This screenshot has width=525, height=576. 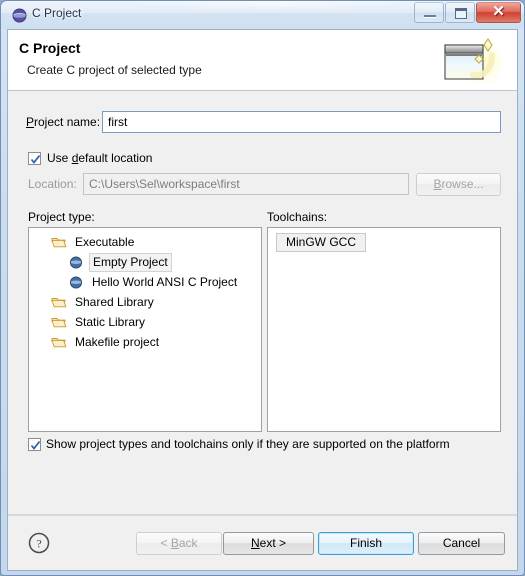 What do you see at coordinates (117, 342) in the screenshot?
I see `tree-item-label: Makefile project` at bounding box center [117, 342].